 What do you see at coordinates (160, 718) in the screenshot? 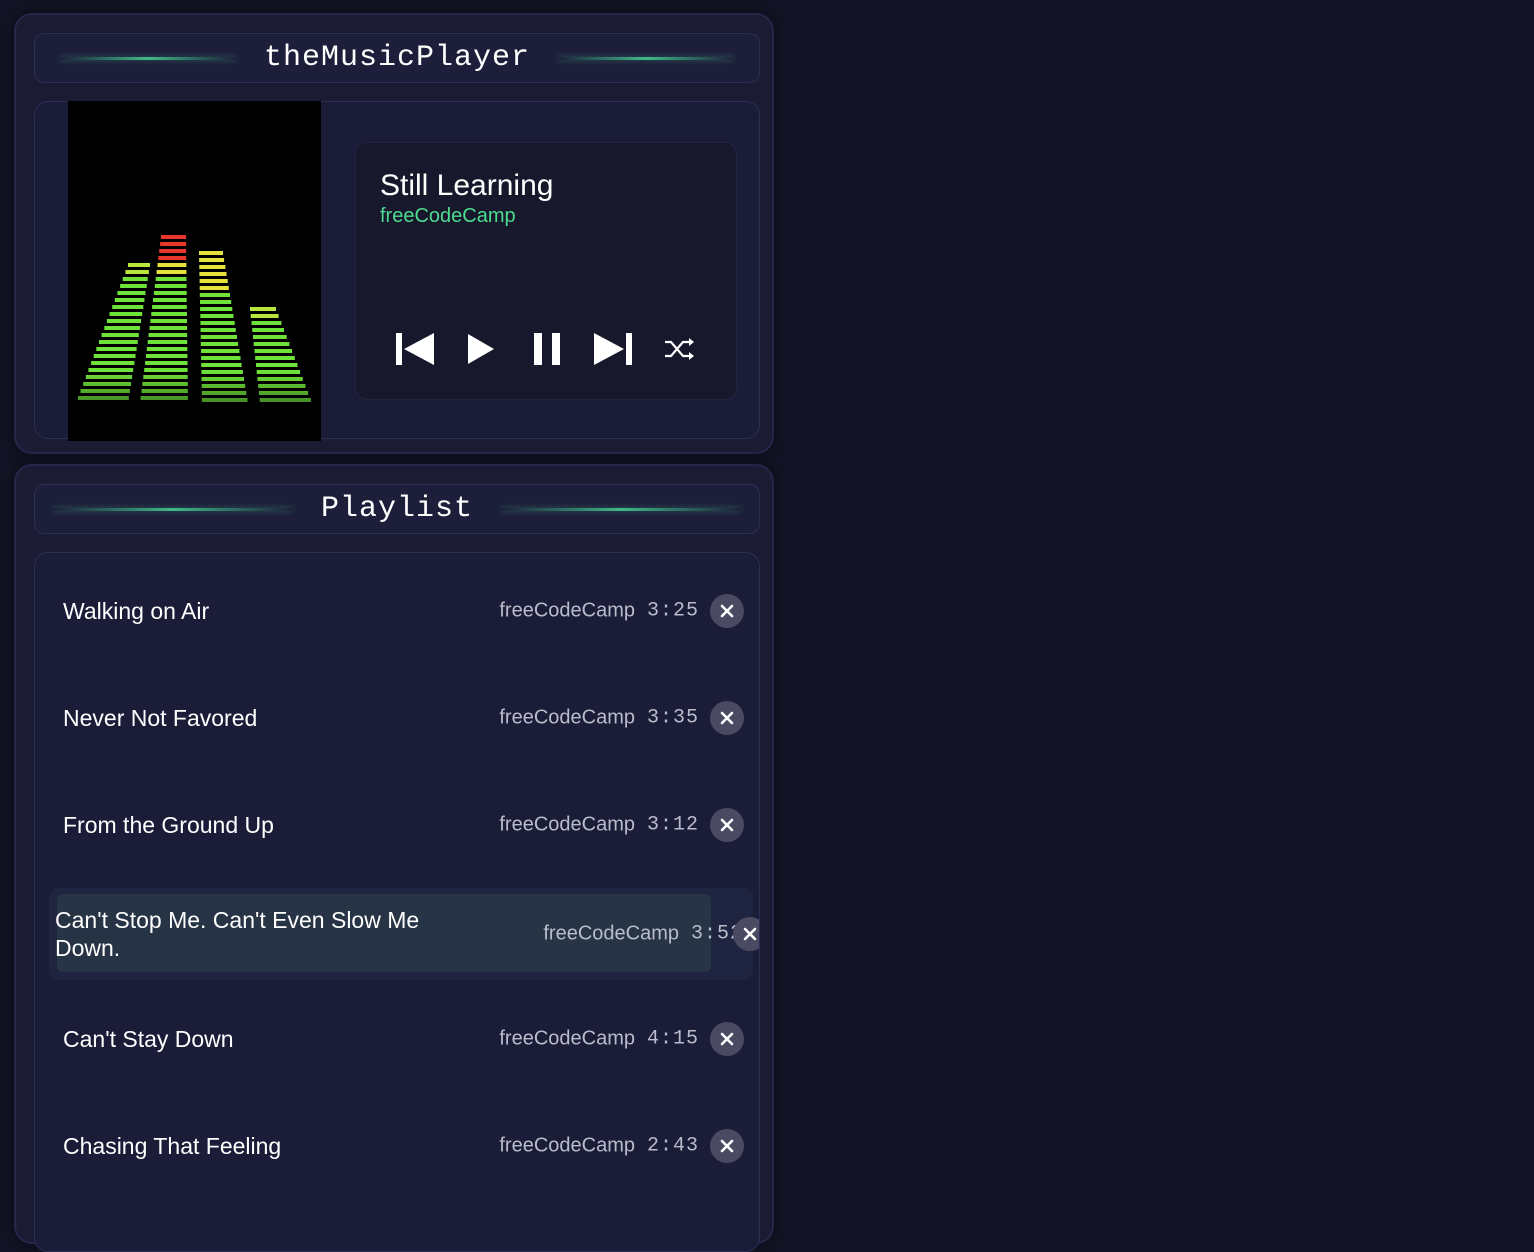
I see `track-title: Never Not Favored` at bounding box center [160, 718].